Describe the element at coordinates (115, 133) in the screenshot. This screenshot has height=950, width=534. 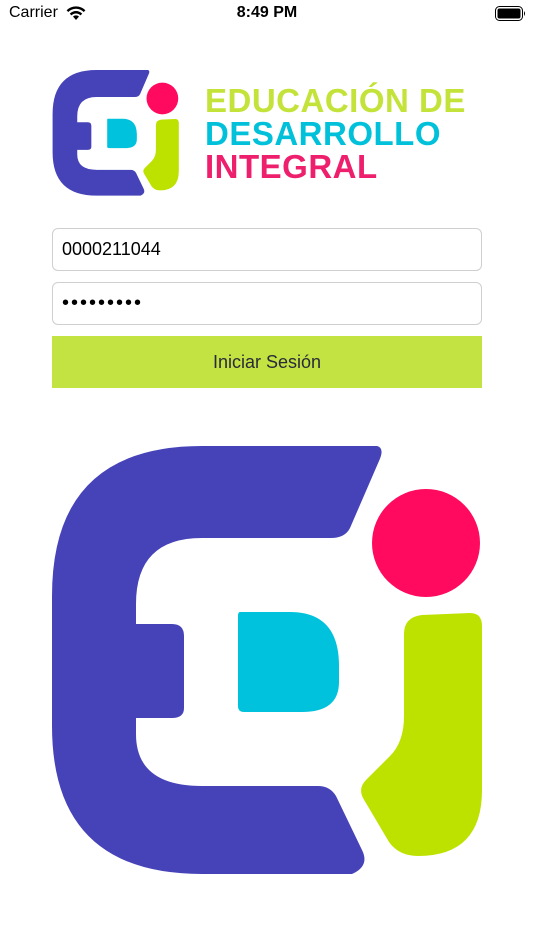
I see `edi-logo-mark-small` at that location.